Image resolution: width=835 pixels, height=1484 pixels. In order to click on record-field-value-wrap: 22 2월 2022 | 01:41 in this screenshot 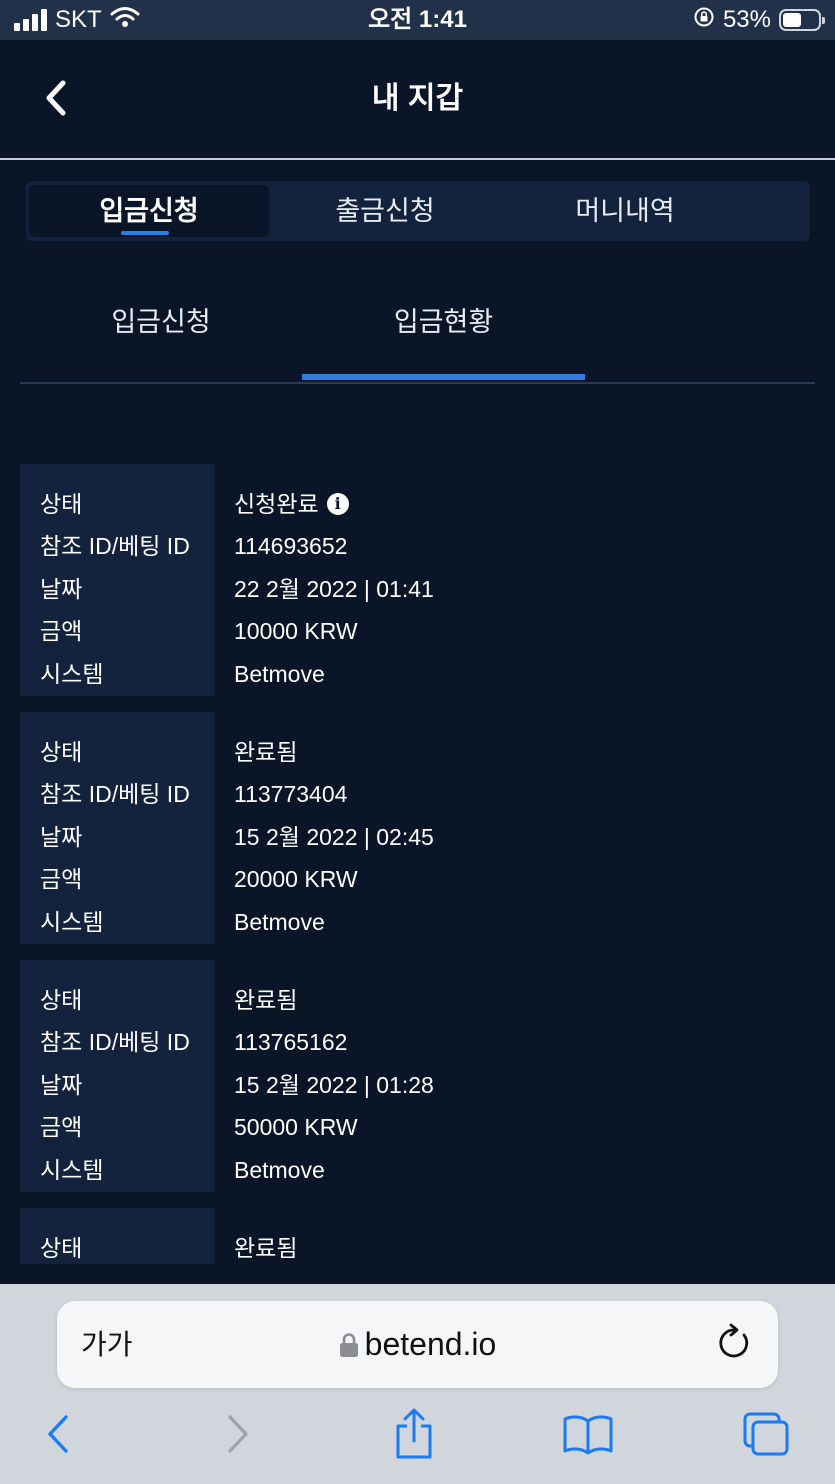, I will do `click(334, 589)`.